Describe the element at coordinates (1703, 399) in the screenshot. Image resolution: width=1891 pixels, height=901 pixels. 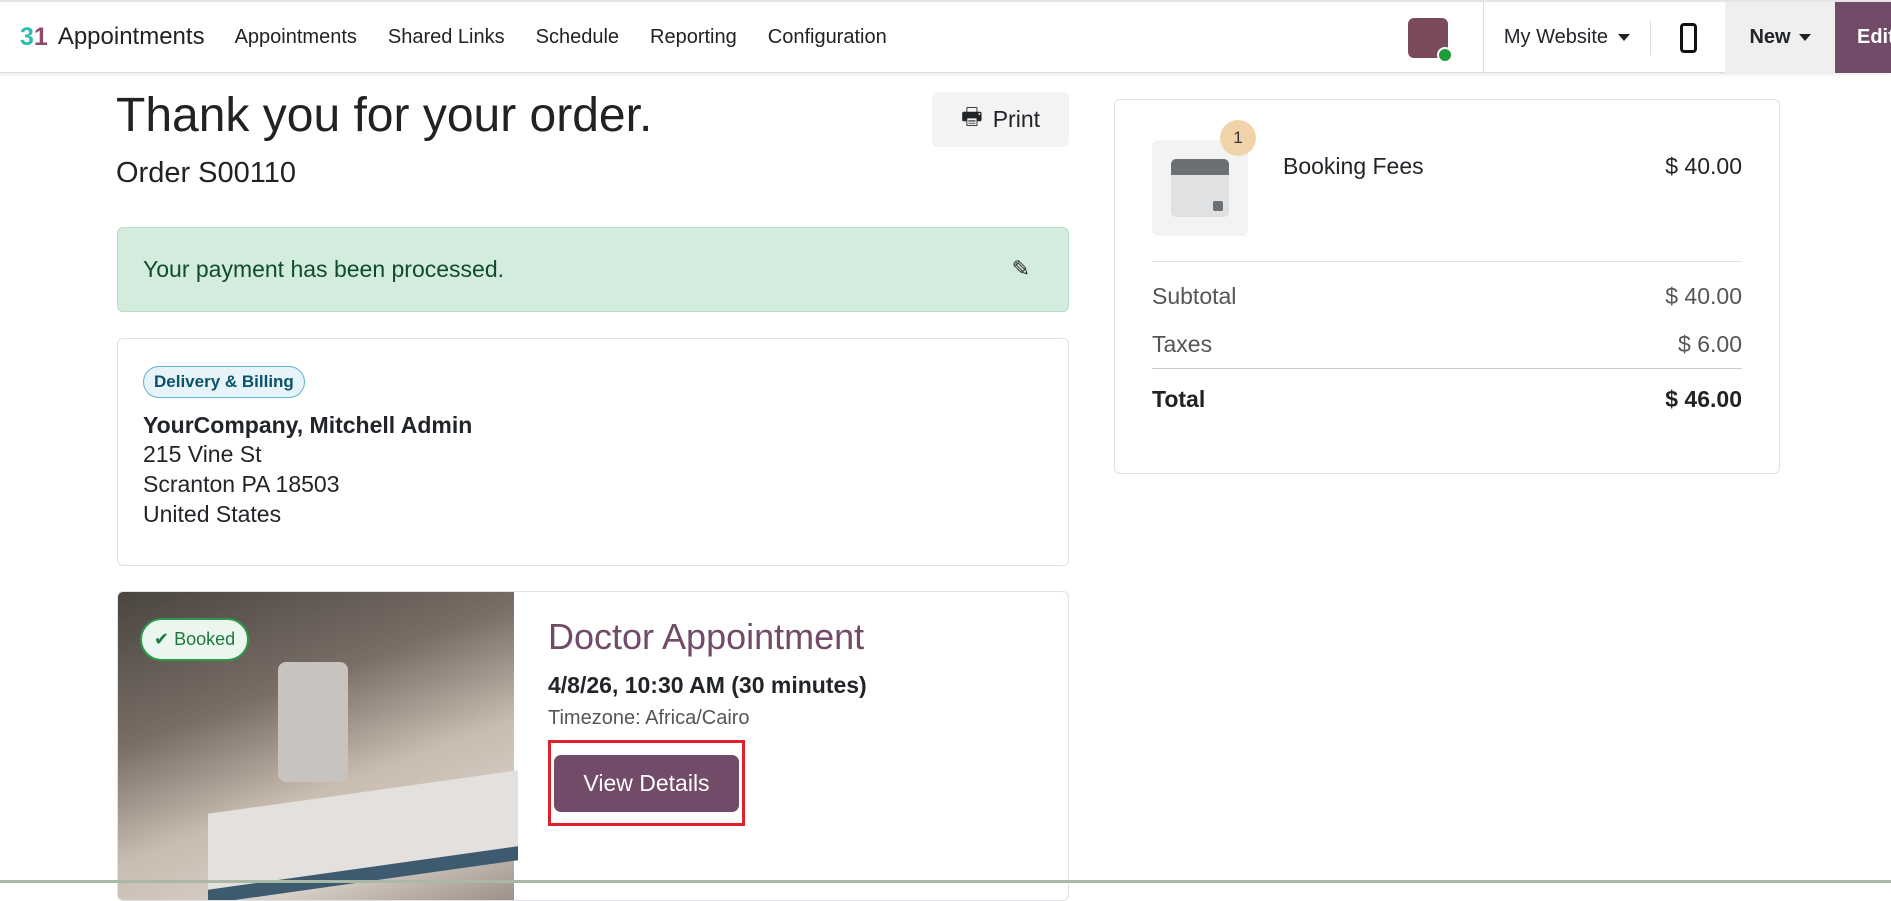
I see `total-value: $ 46.00` at that location.